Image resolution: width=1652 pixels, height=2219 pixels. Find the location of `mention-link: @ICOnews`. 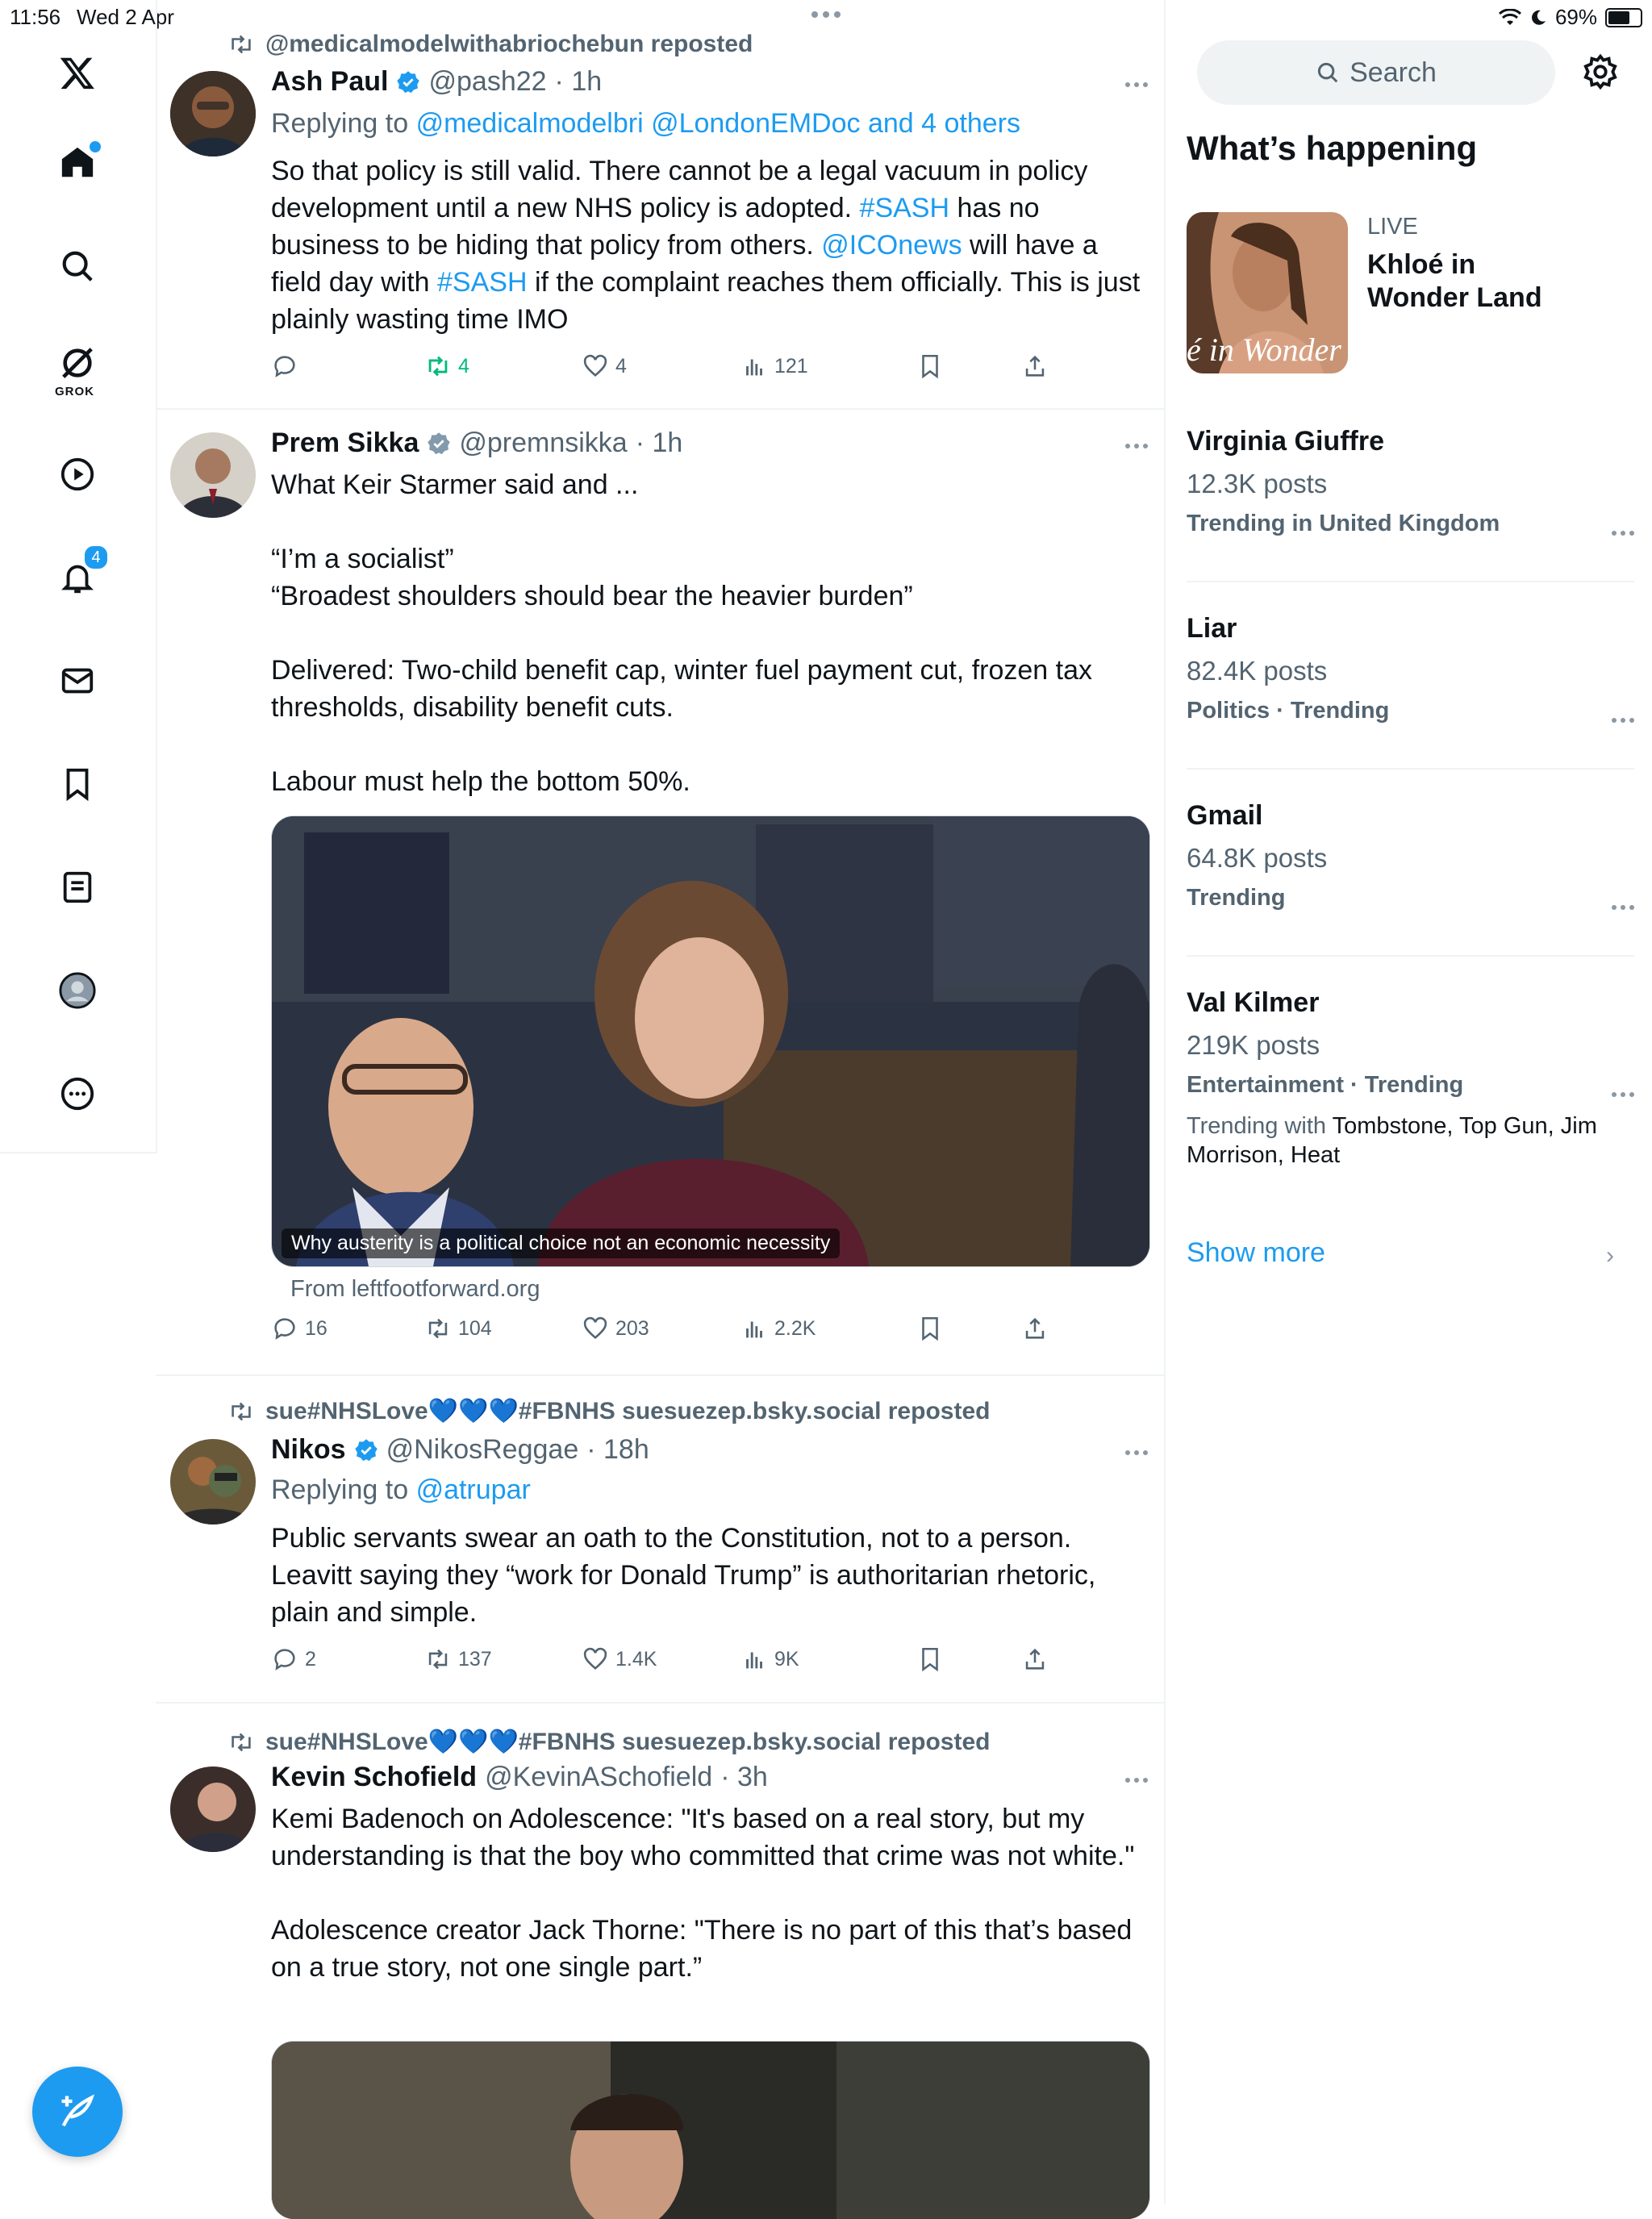

mention-link: @ICOnews is located at coordinates (892, 246).